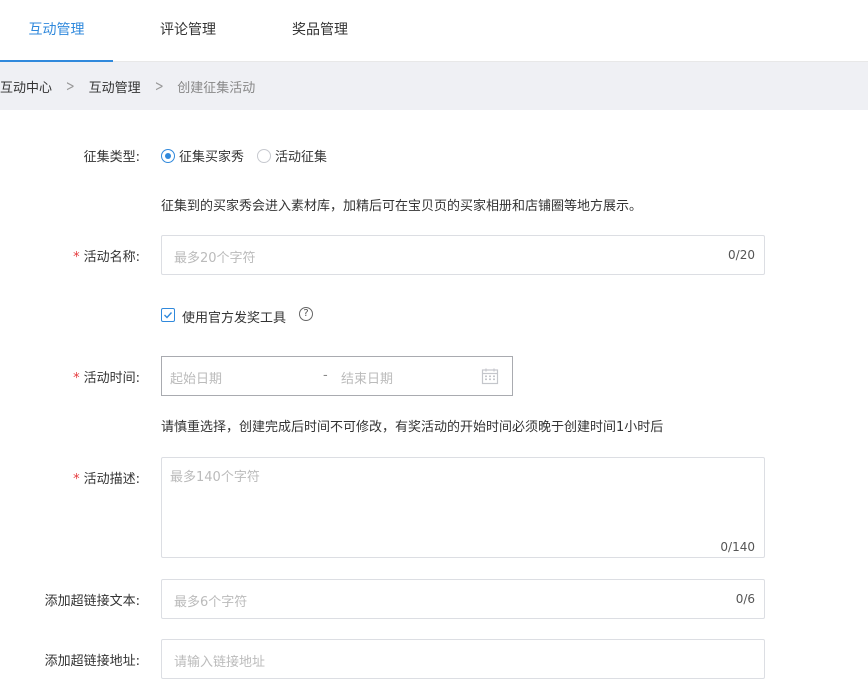 This screenshot has height=684, width=868. I want to click on official-tool-checkbox, so click(168, 315).